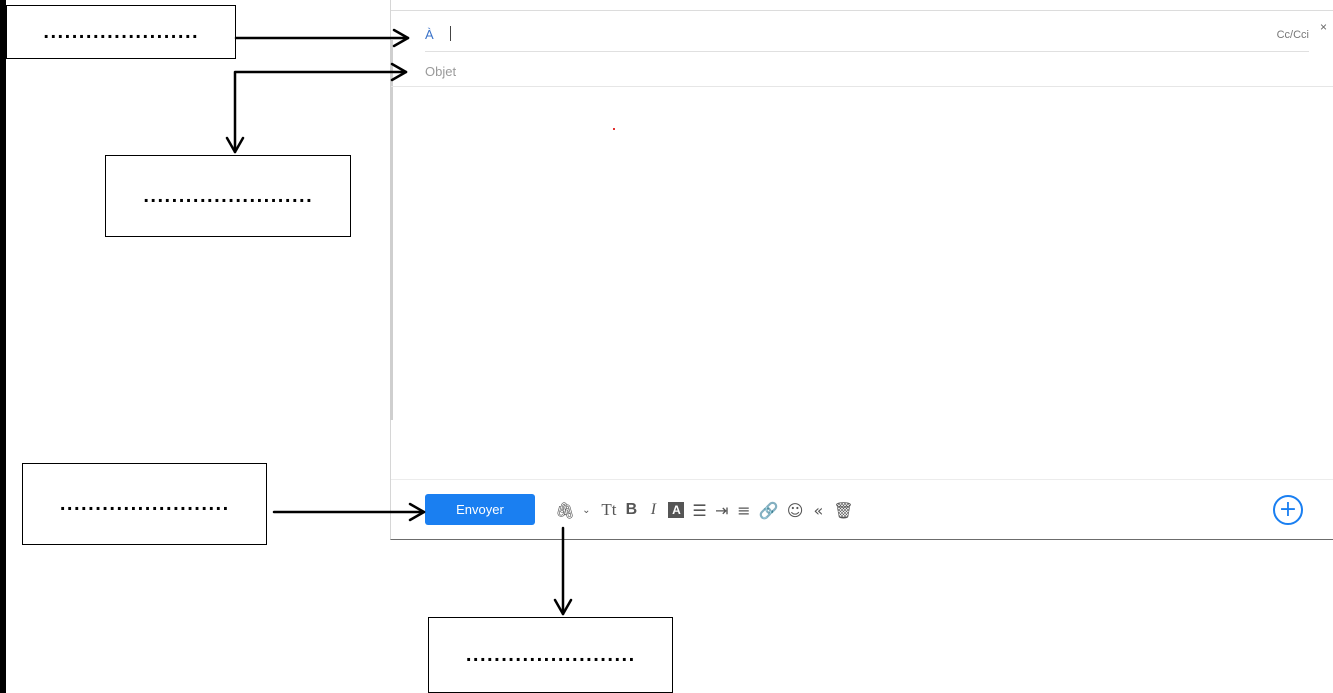 This screenshot has width=1333, height=693. What do you see at coordinates (320, 112) in the screenshot?
I see `arrow-subject` at bounding box center [320, 112].